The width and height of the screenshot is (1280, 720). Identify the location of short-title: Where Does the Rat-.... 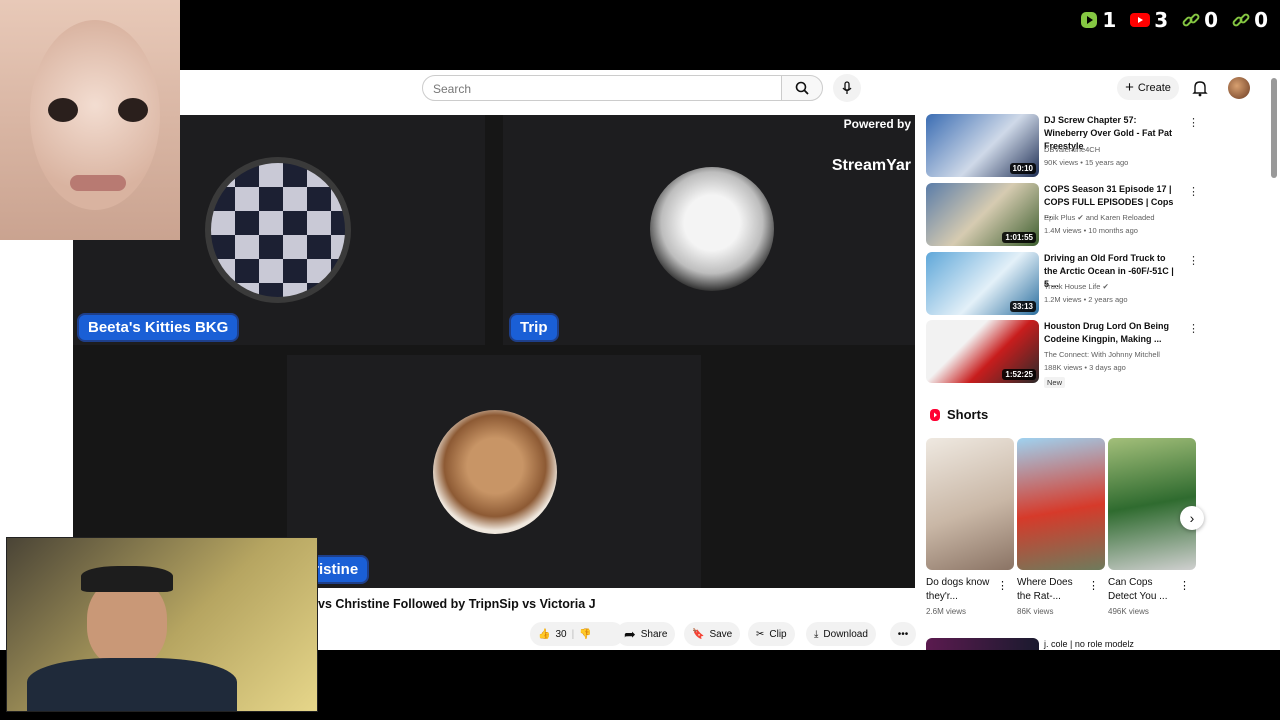
(1052, 590).